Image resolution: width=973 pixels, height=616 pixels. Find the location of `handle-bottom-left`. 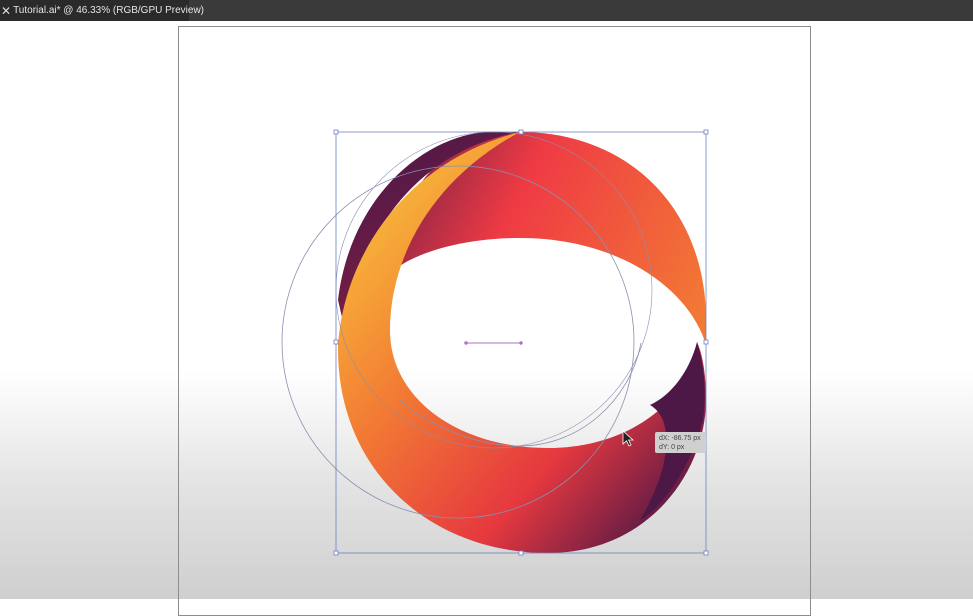

handle-bottom-left is located at coordinates (336, 553).